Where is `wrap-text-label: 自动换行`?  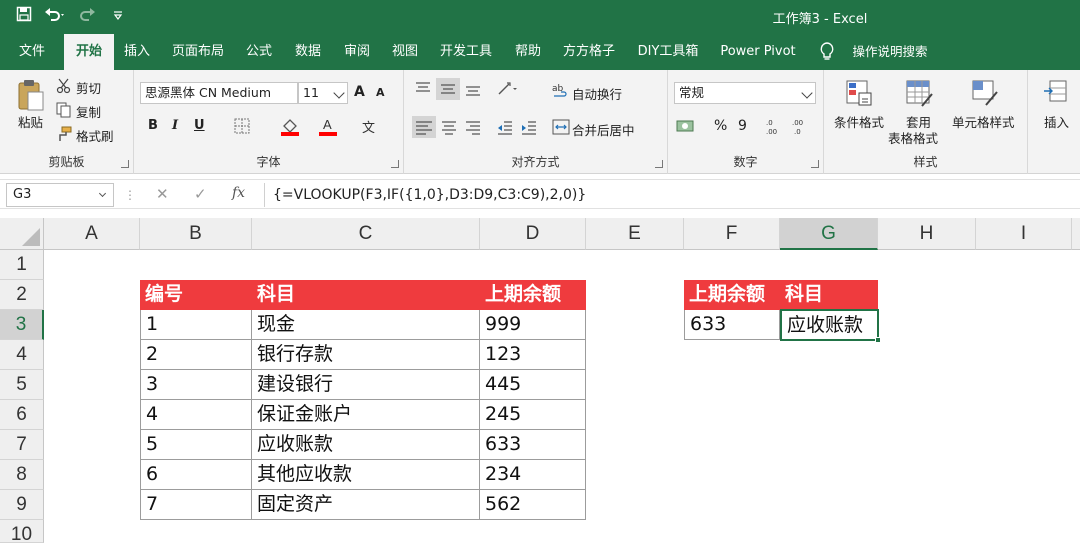 wrap-text-label: 自动换行 is located at coordinates (597, 93).